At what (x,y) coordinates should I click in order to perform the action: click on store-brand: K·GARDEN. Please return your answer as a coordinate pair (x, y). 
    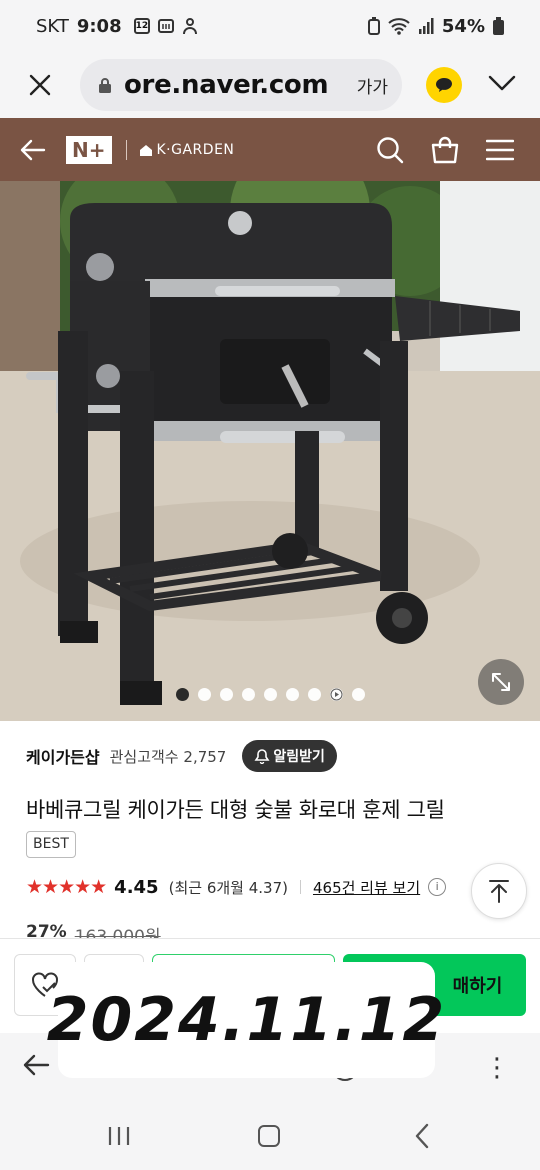
    Looking at the image, I should click on (187, 150).